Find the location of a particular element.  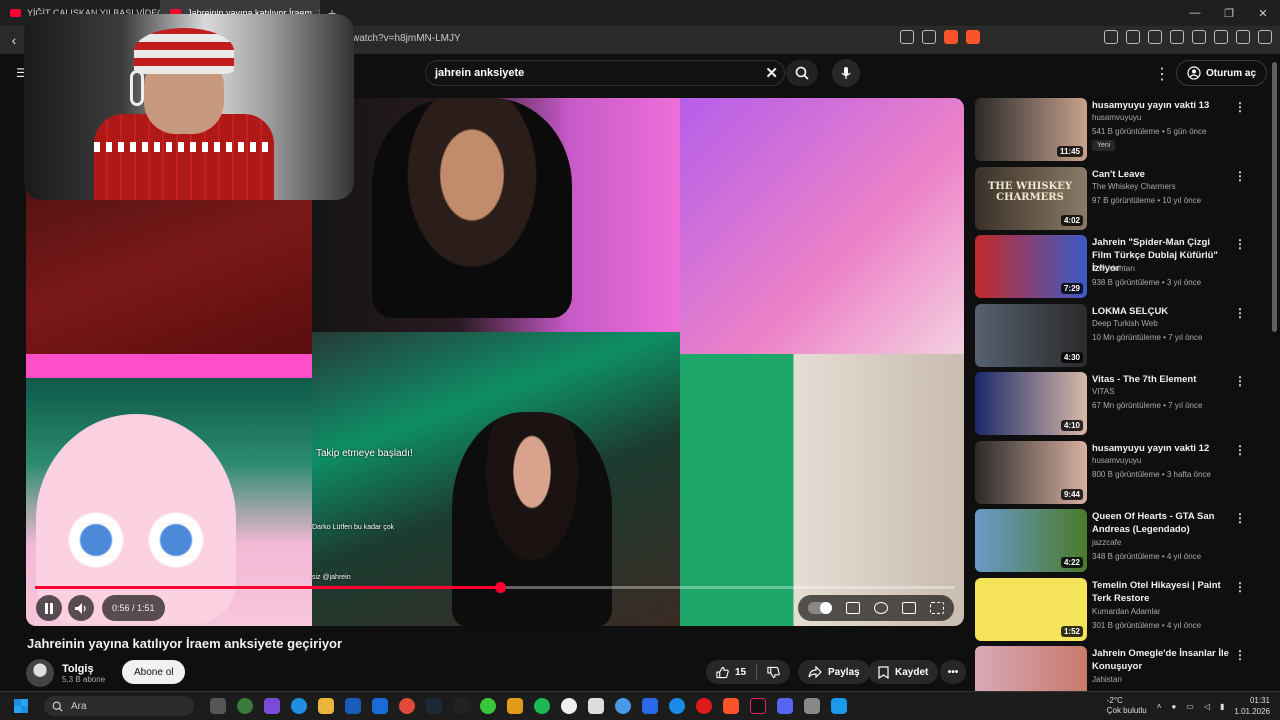

restore-icon: ❐ is located at coordinates (1229, 13).